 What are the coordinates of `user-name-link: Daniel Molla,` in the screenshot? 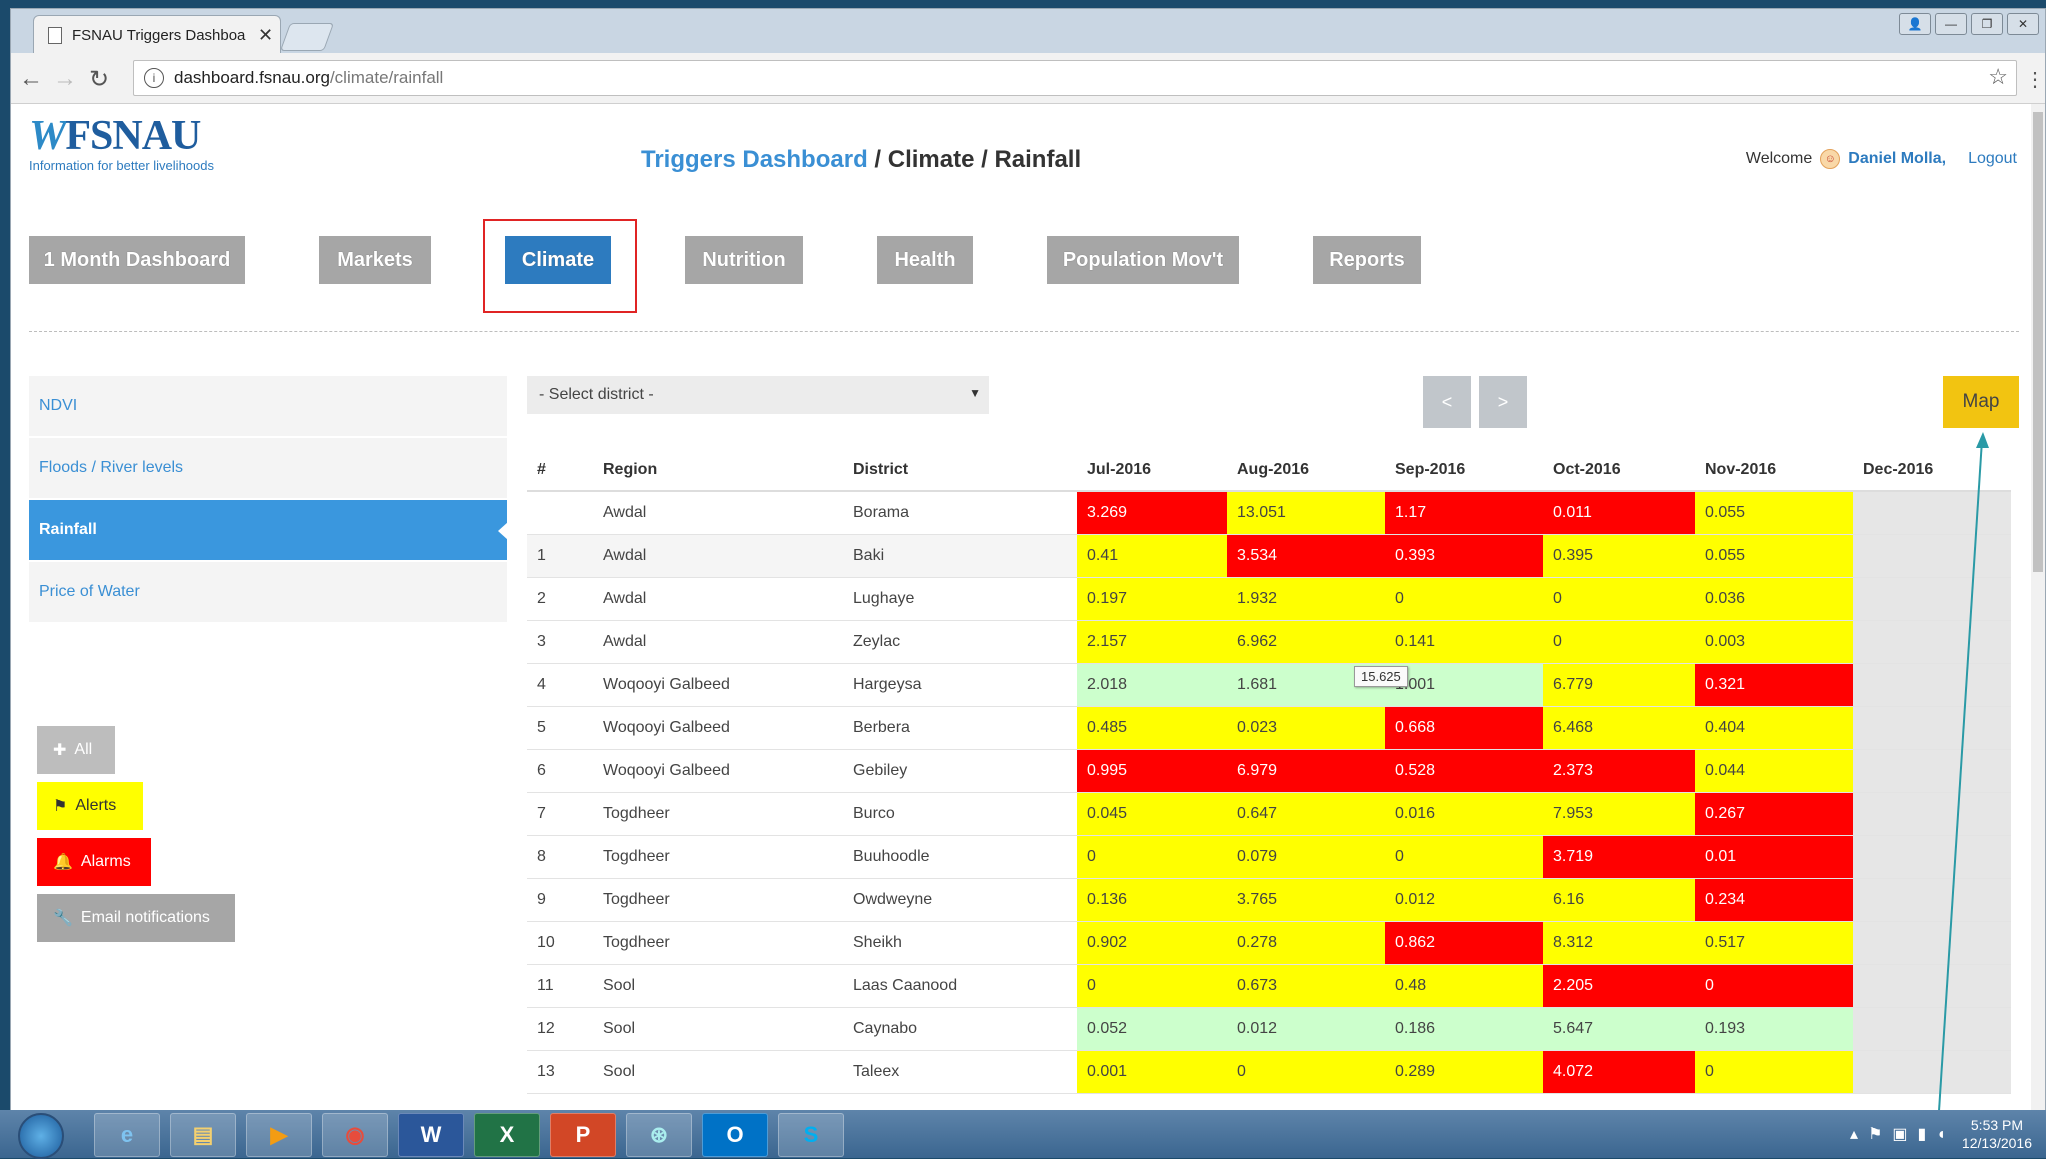 It's located at (1897, 159).